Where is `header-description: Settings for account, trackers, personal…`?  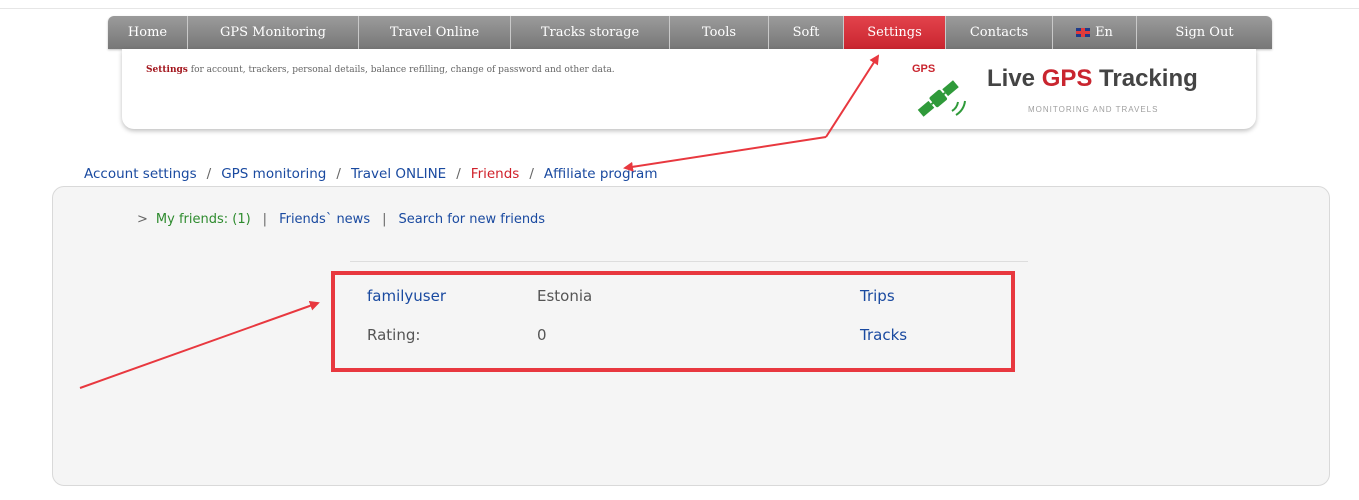
header-description: Settings for account, trackers, personal… is located at coordinates (380, 70).